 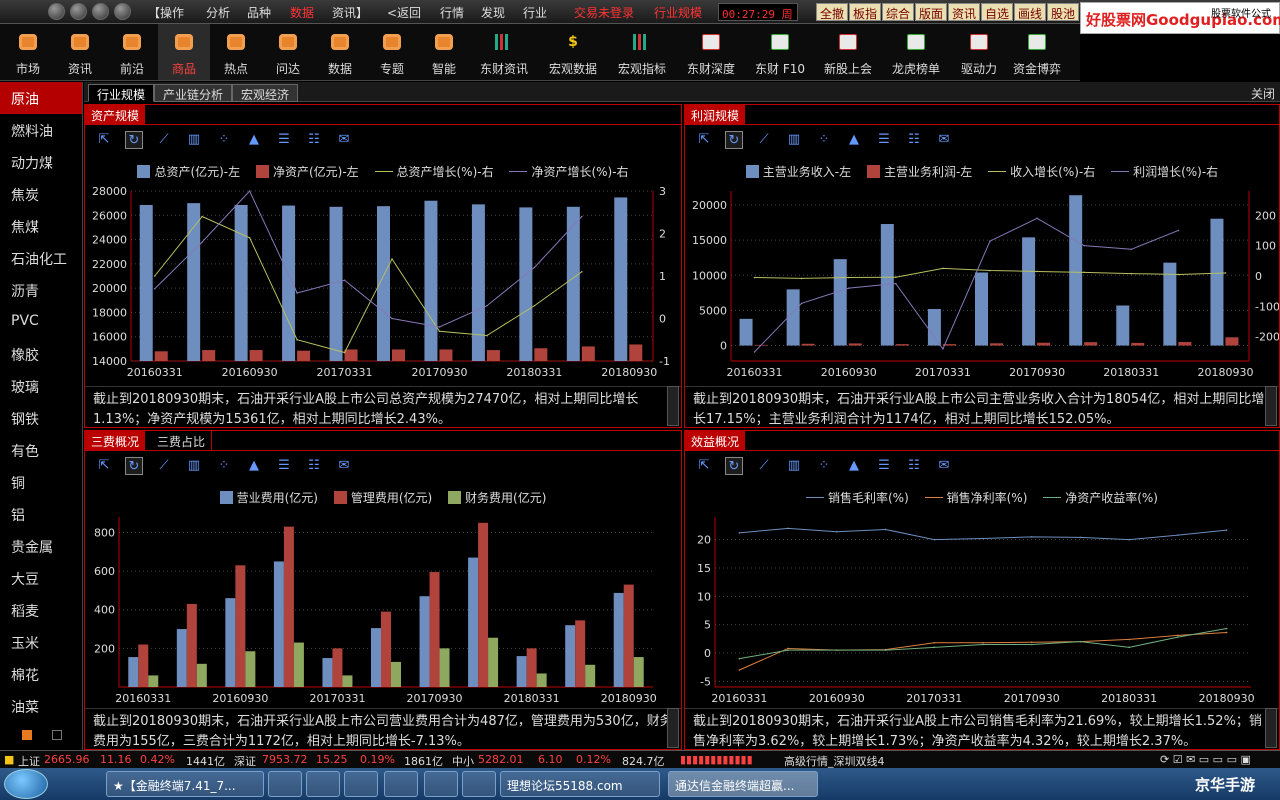 I want to click on toolbar-btn-16: 驱动力, so click(x=979, y=52).